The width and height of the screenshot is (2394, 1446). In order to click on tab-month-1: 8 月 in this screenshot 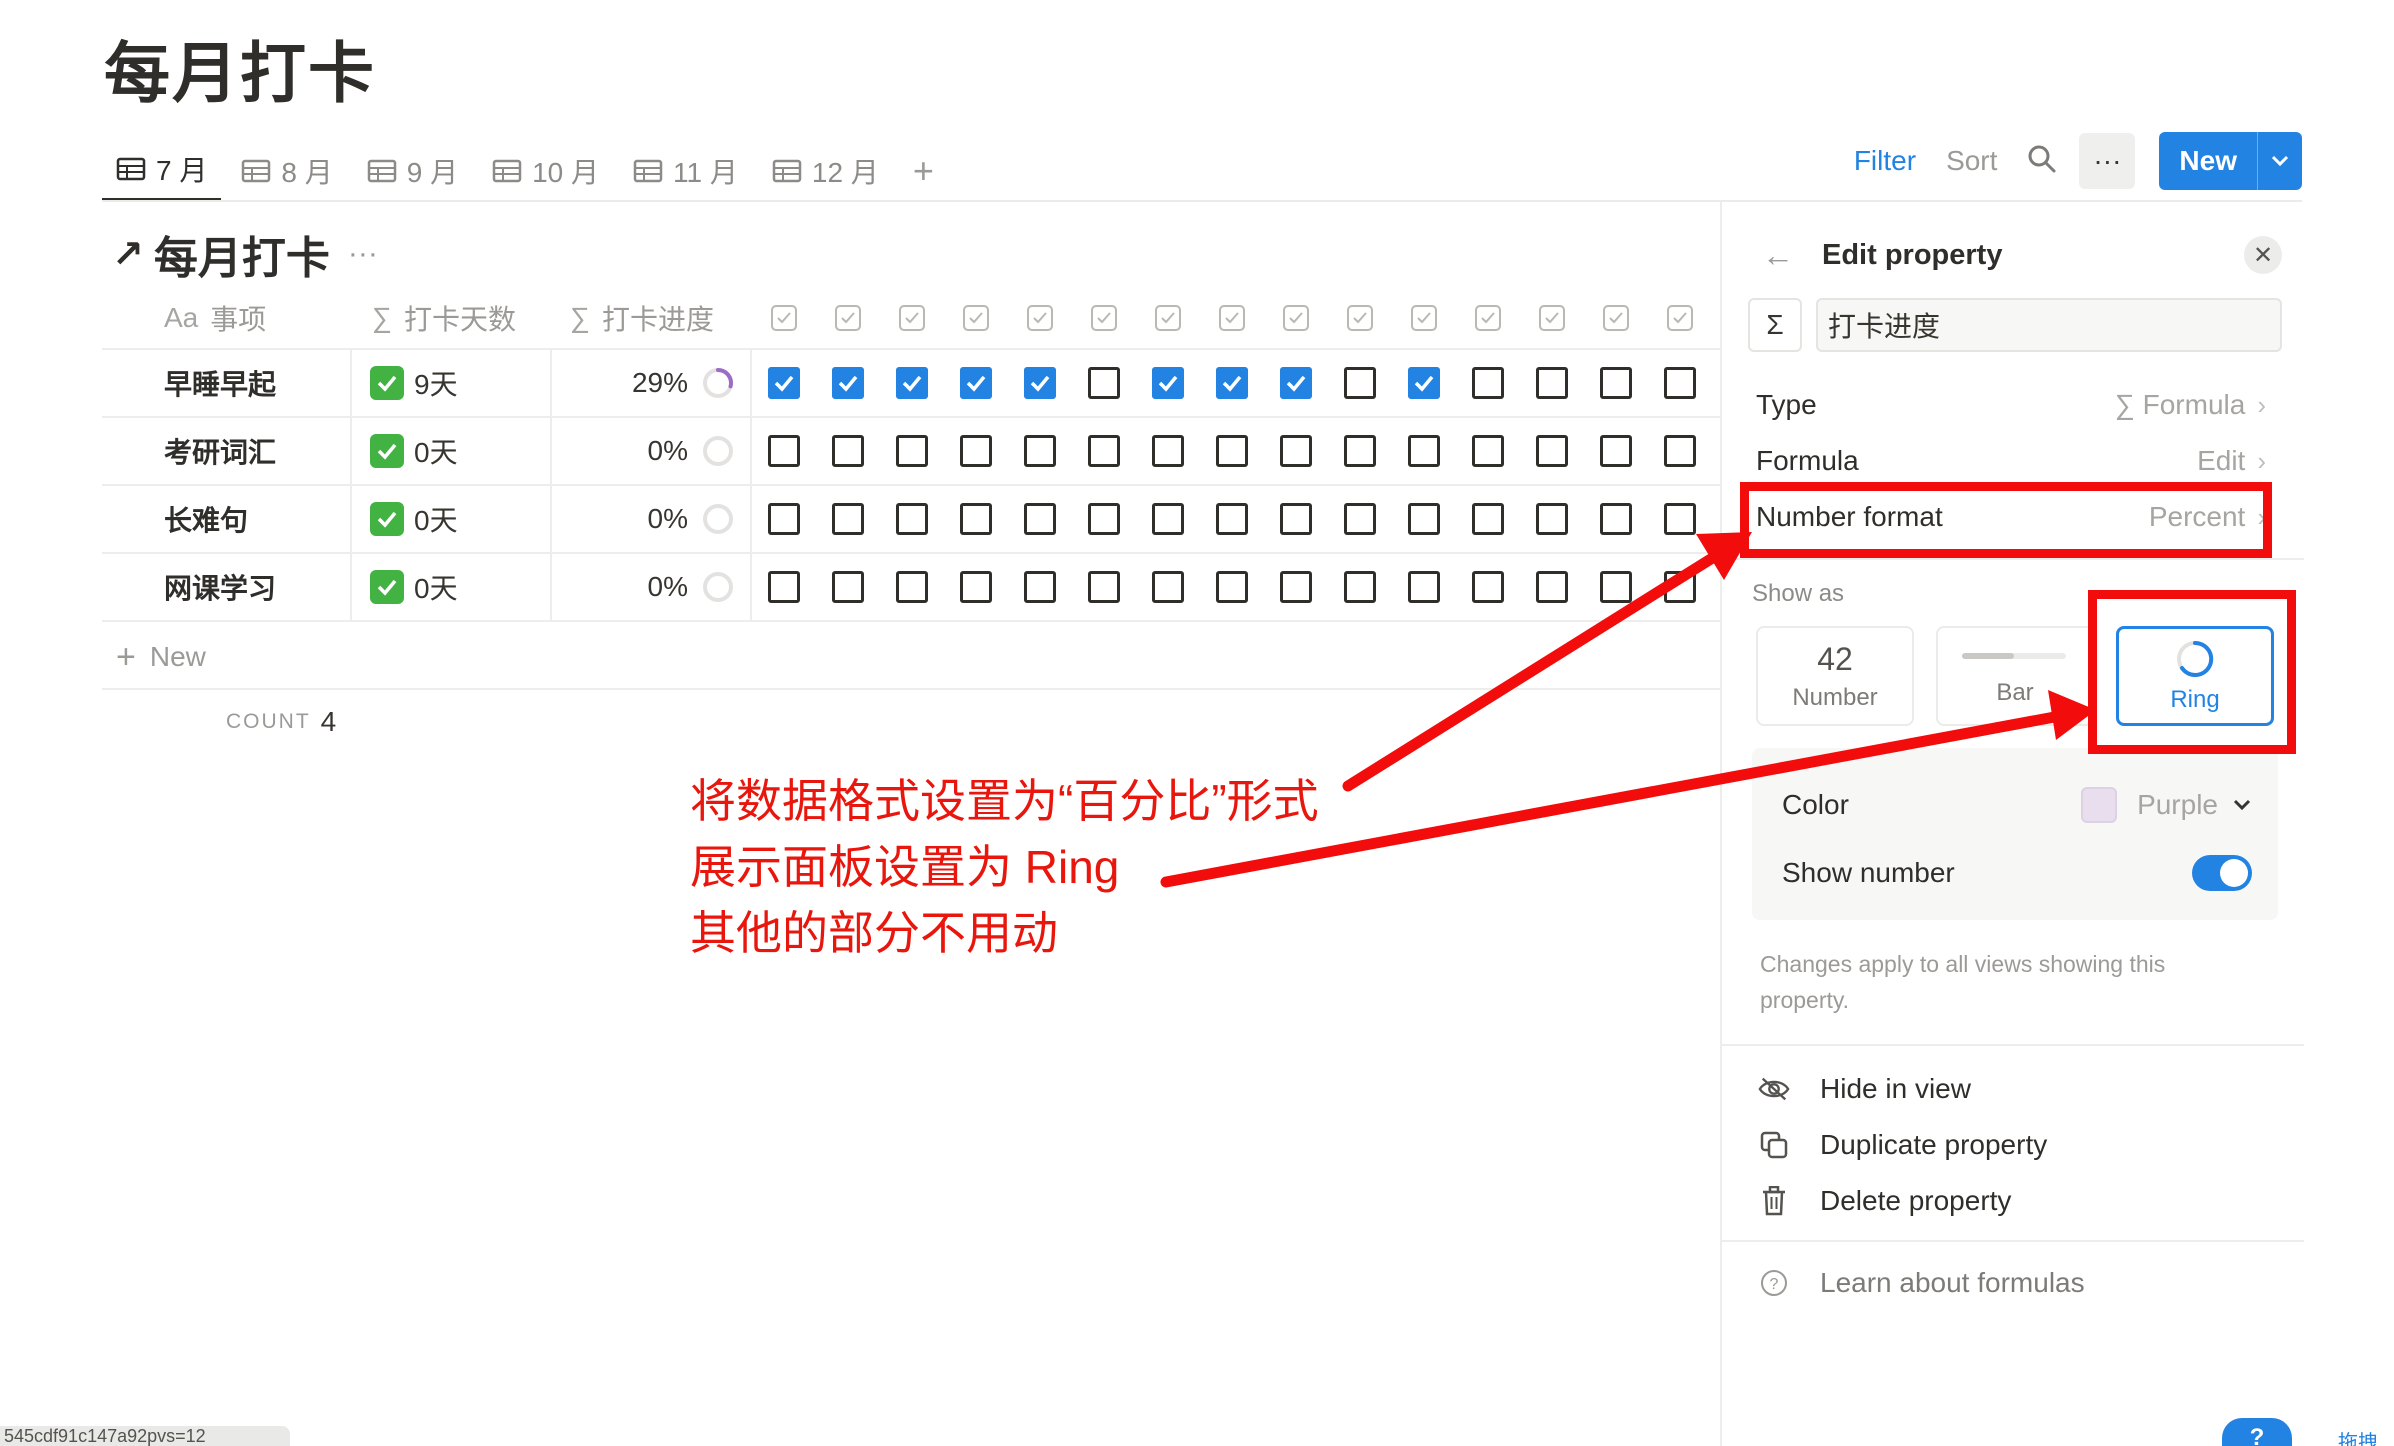, I will do `click(286, 171)`.